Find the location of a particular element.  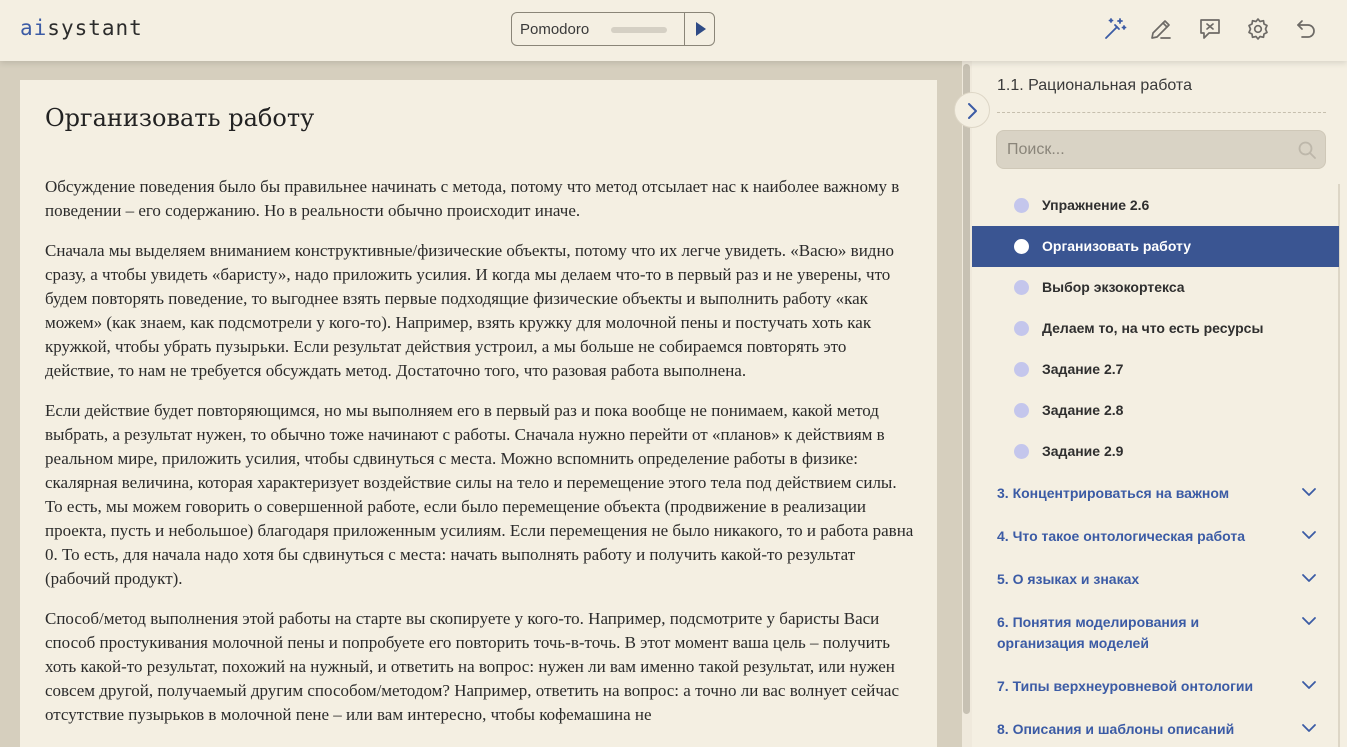

feedback-icon is located at coordinates (1210, 29).